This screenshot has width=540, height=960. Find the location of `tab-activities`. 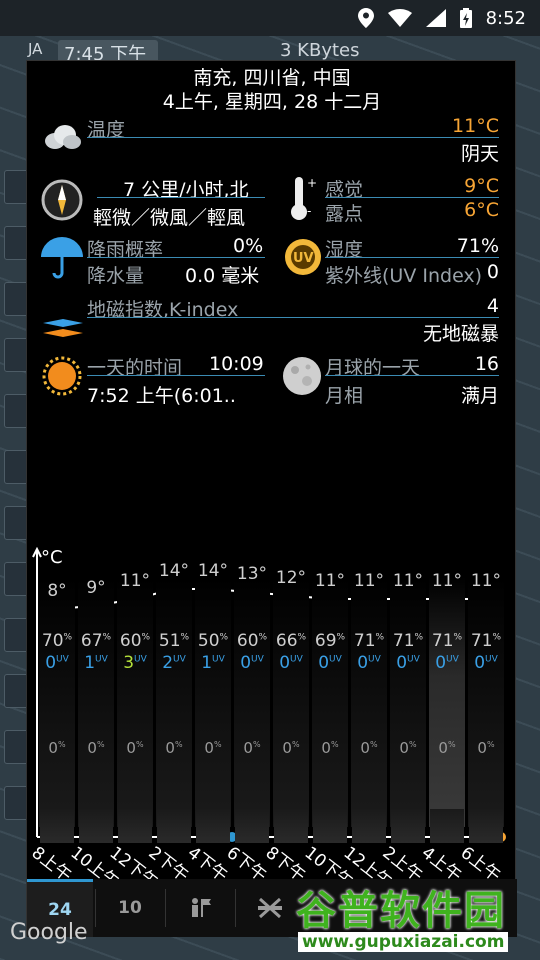

tab-activities is located at coordinates (200, 908).